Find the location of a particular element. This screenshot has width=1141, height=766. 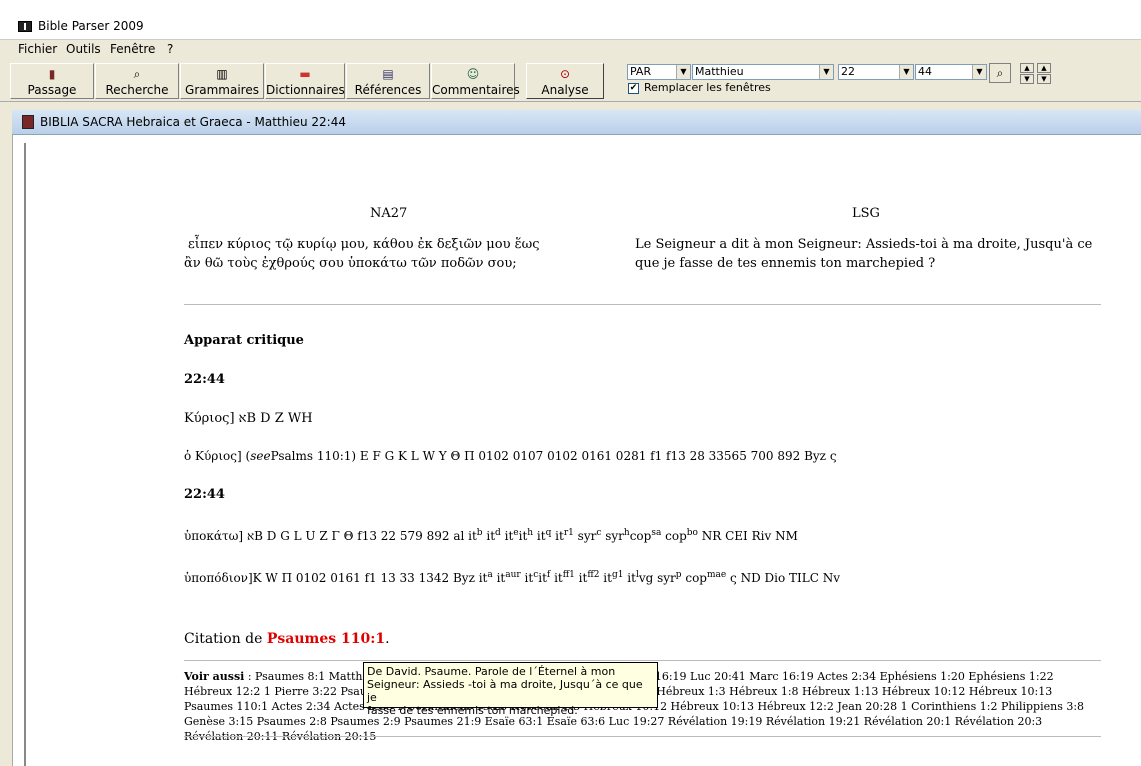

apparatus-ref-1: 22:44 is located at coordinates (204, 379).